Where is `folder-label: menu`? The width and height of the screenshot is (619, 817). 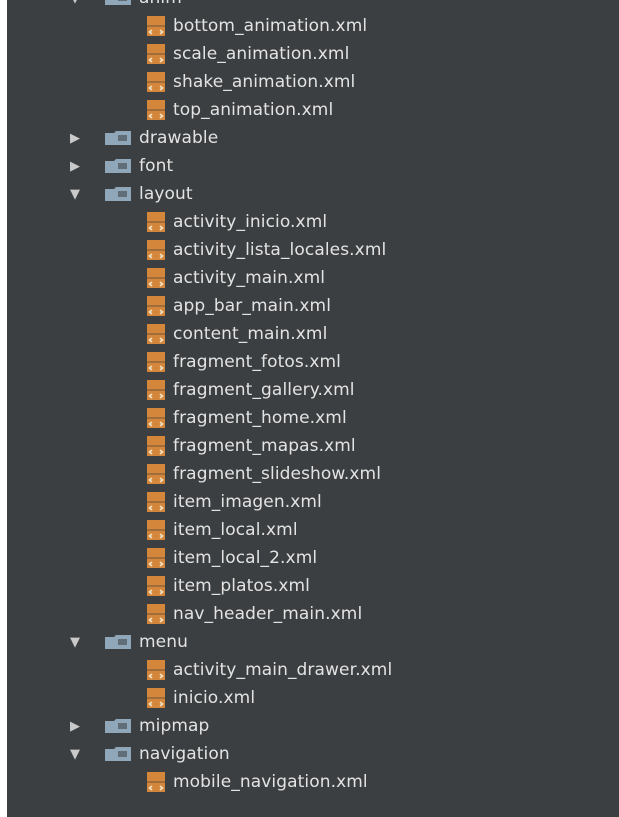
folder-label: menu is located at coordinates (163, 641).